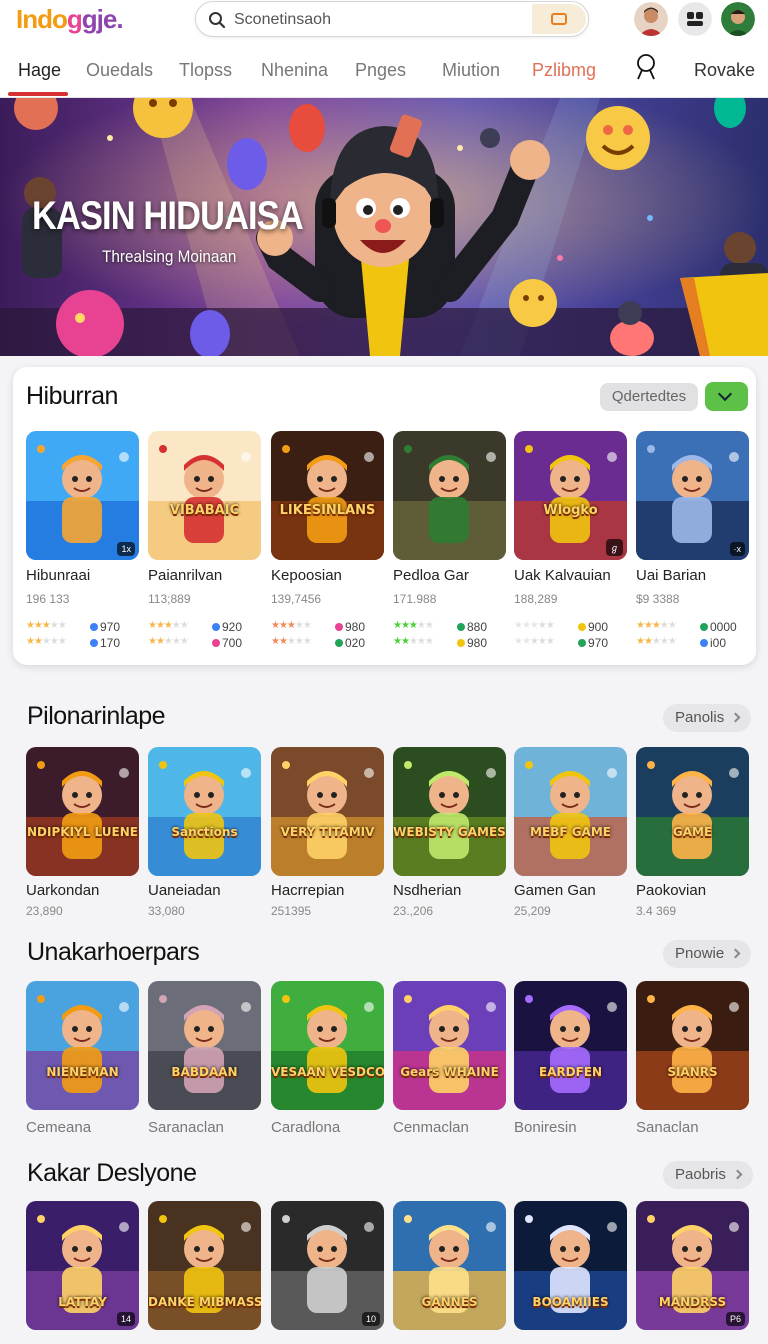 This screenshot has height=1344, width=768. Describe the element at coordinates (294, 70) in the screenshot. I see `tab-nhenina: Nhenina` at that location.